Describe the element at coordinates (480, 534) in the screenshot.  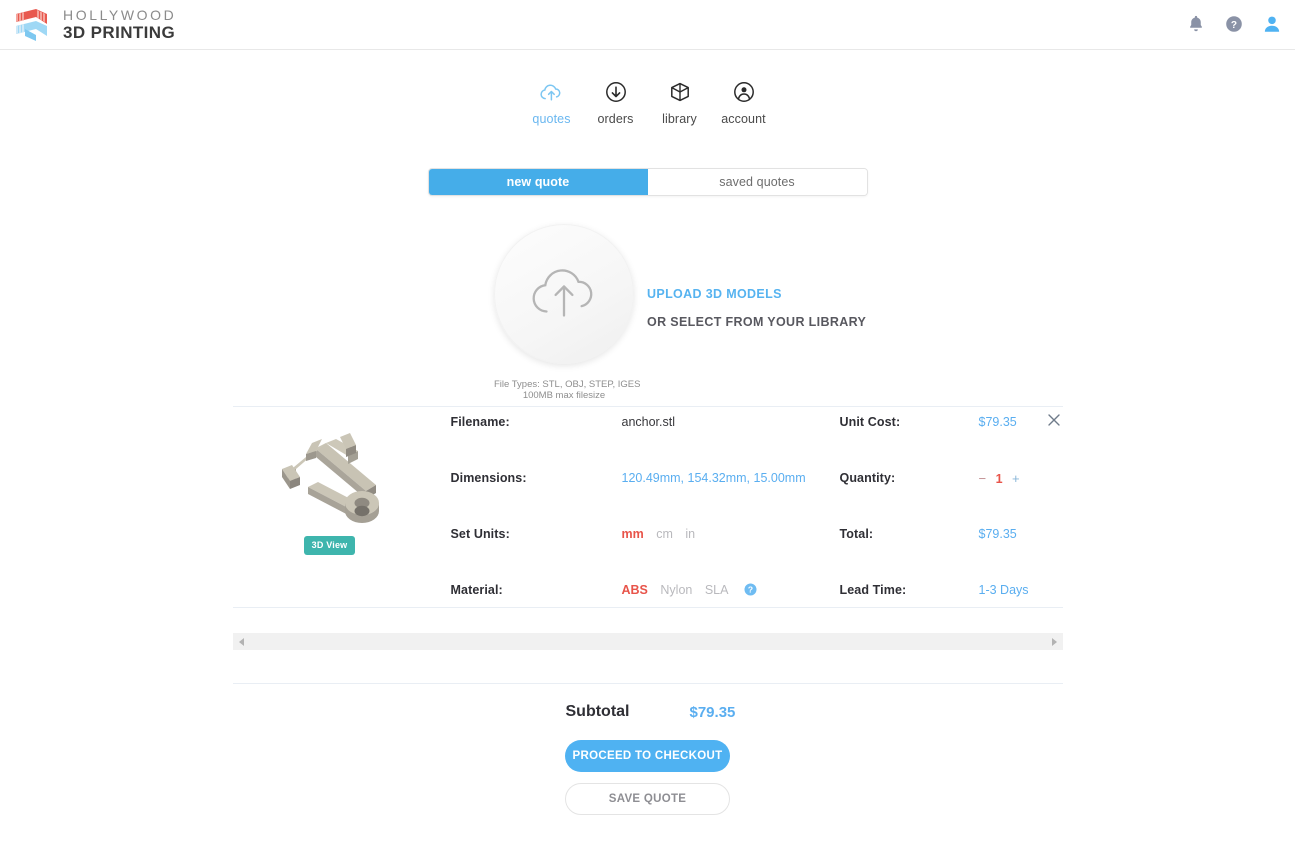
I see `field-label-set-units: Set Units:` at that location.